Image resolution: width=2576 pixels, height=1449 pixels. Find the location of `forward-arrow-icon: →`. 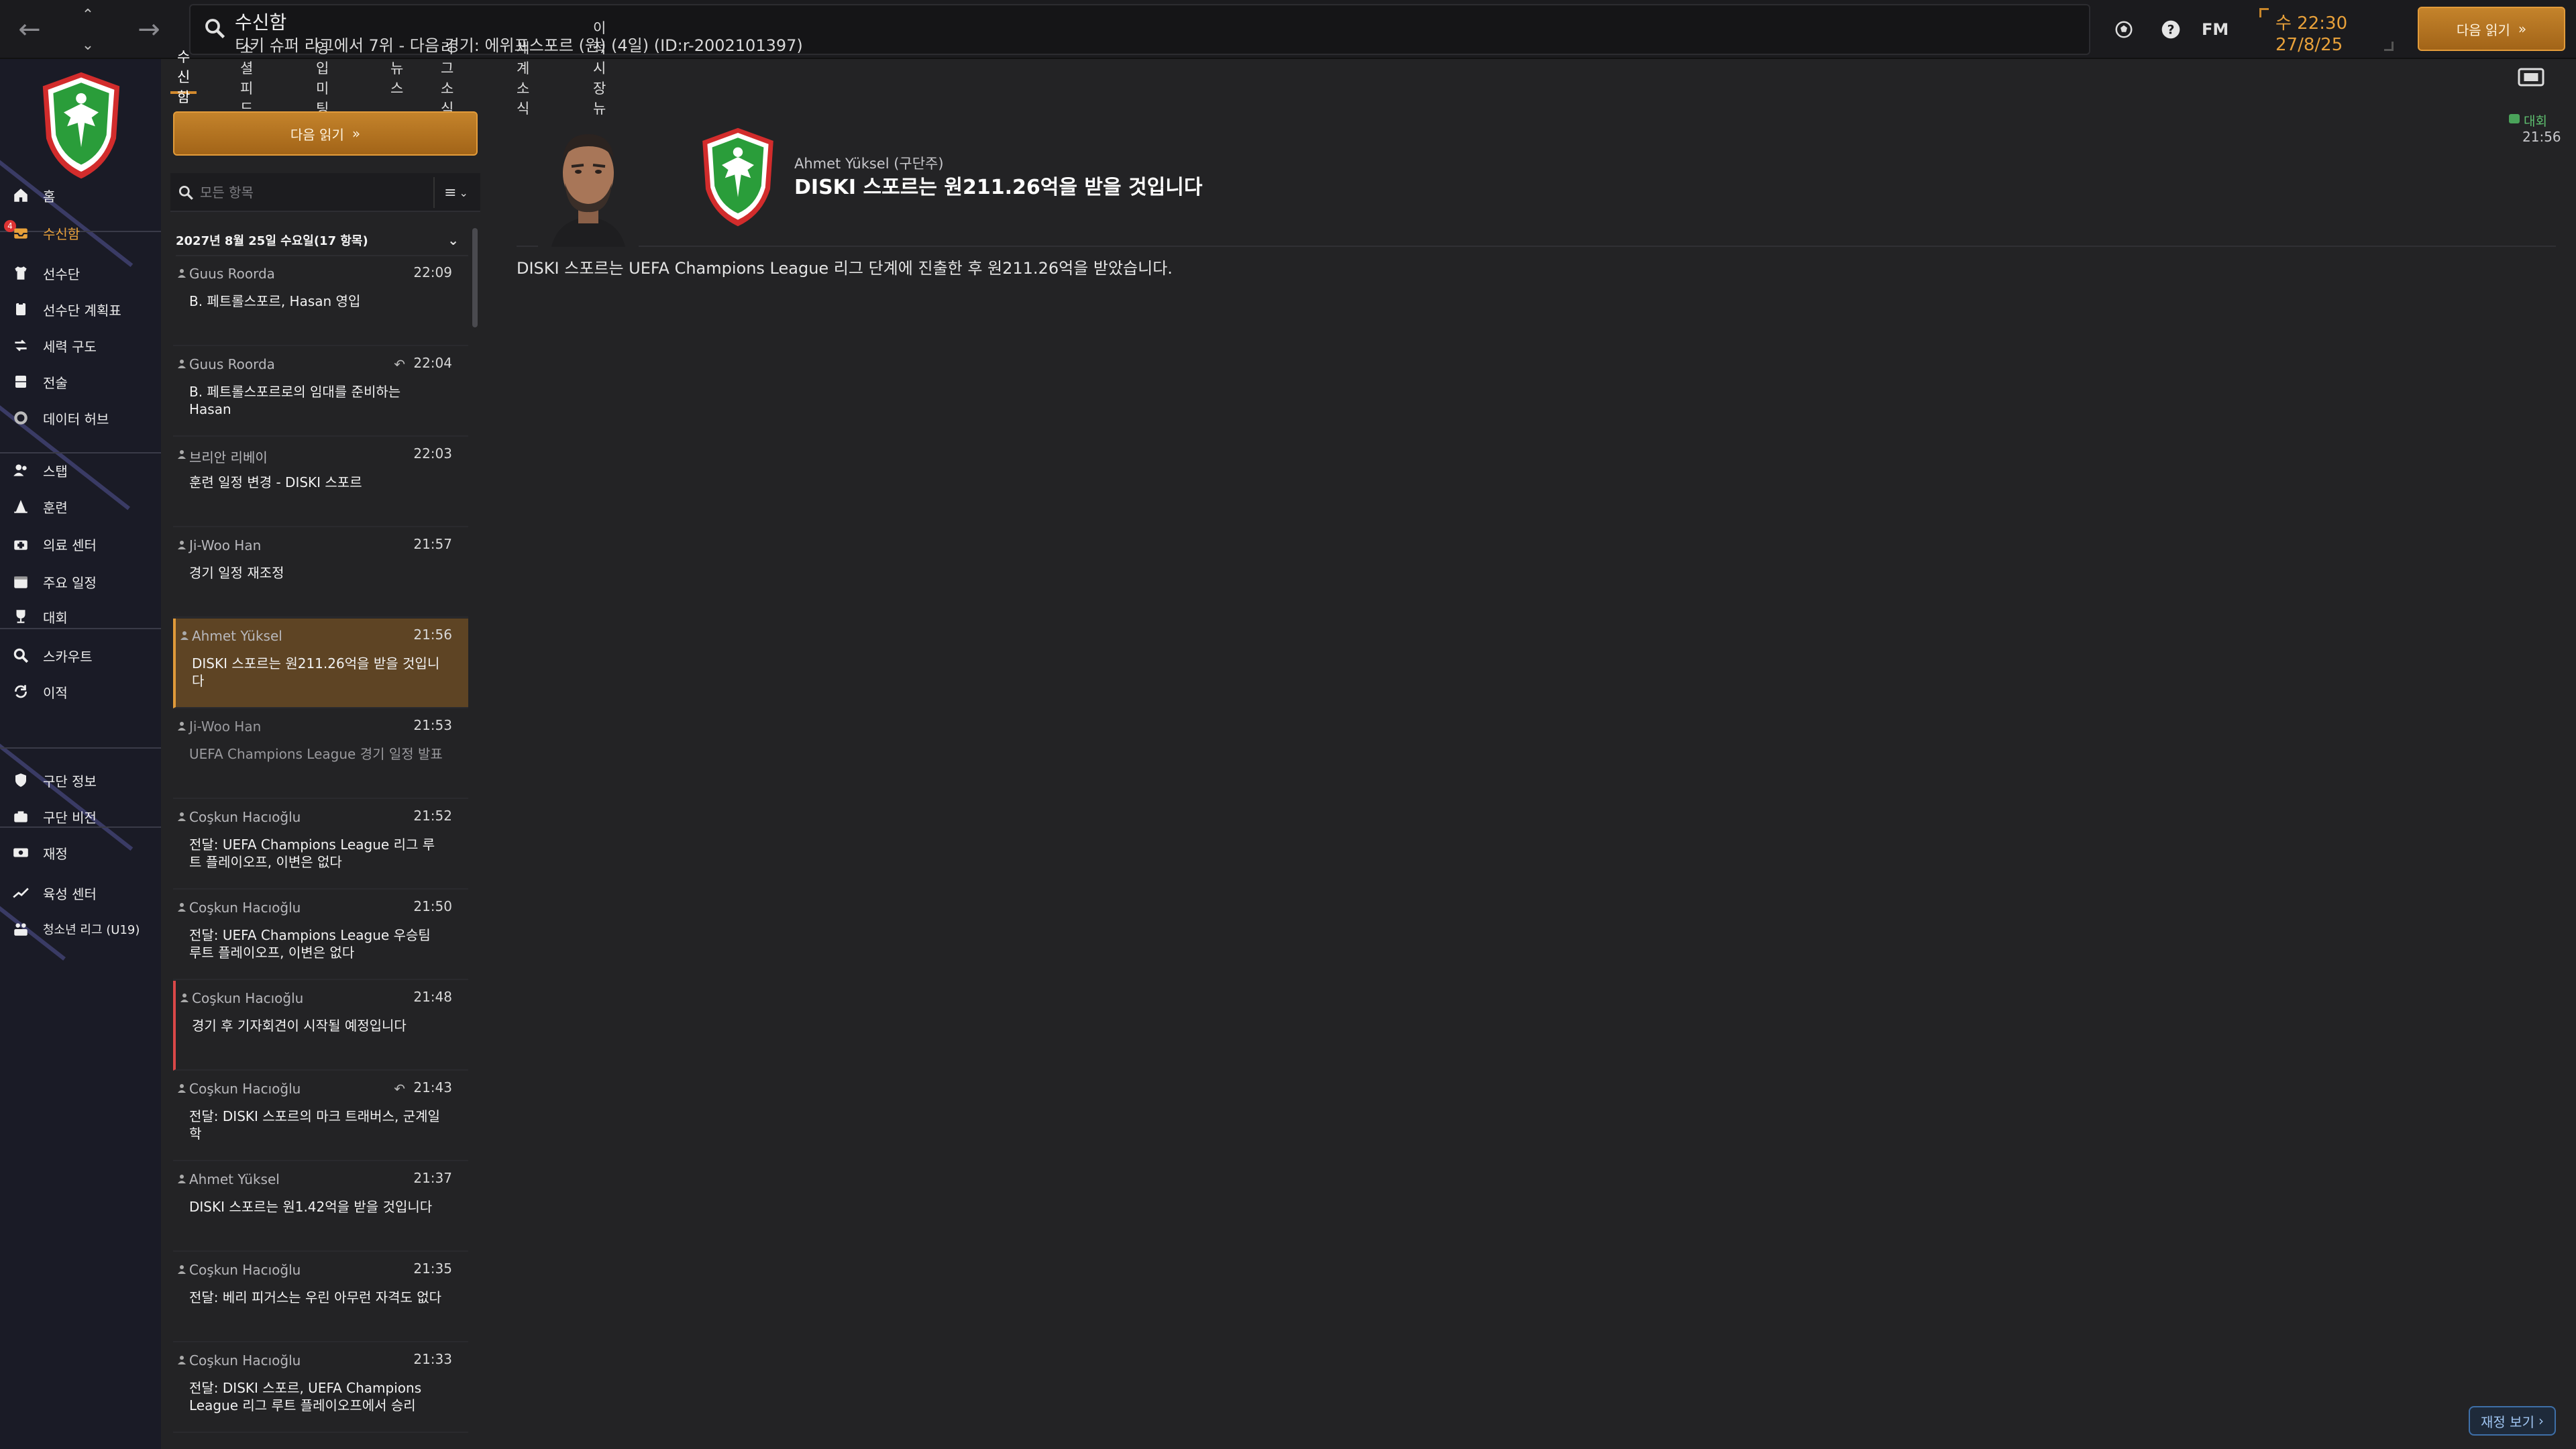

forward-arrow-icon: → is located at coordinates (149, 29).